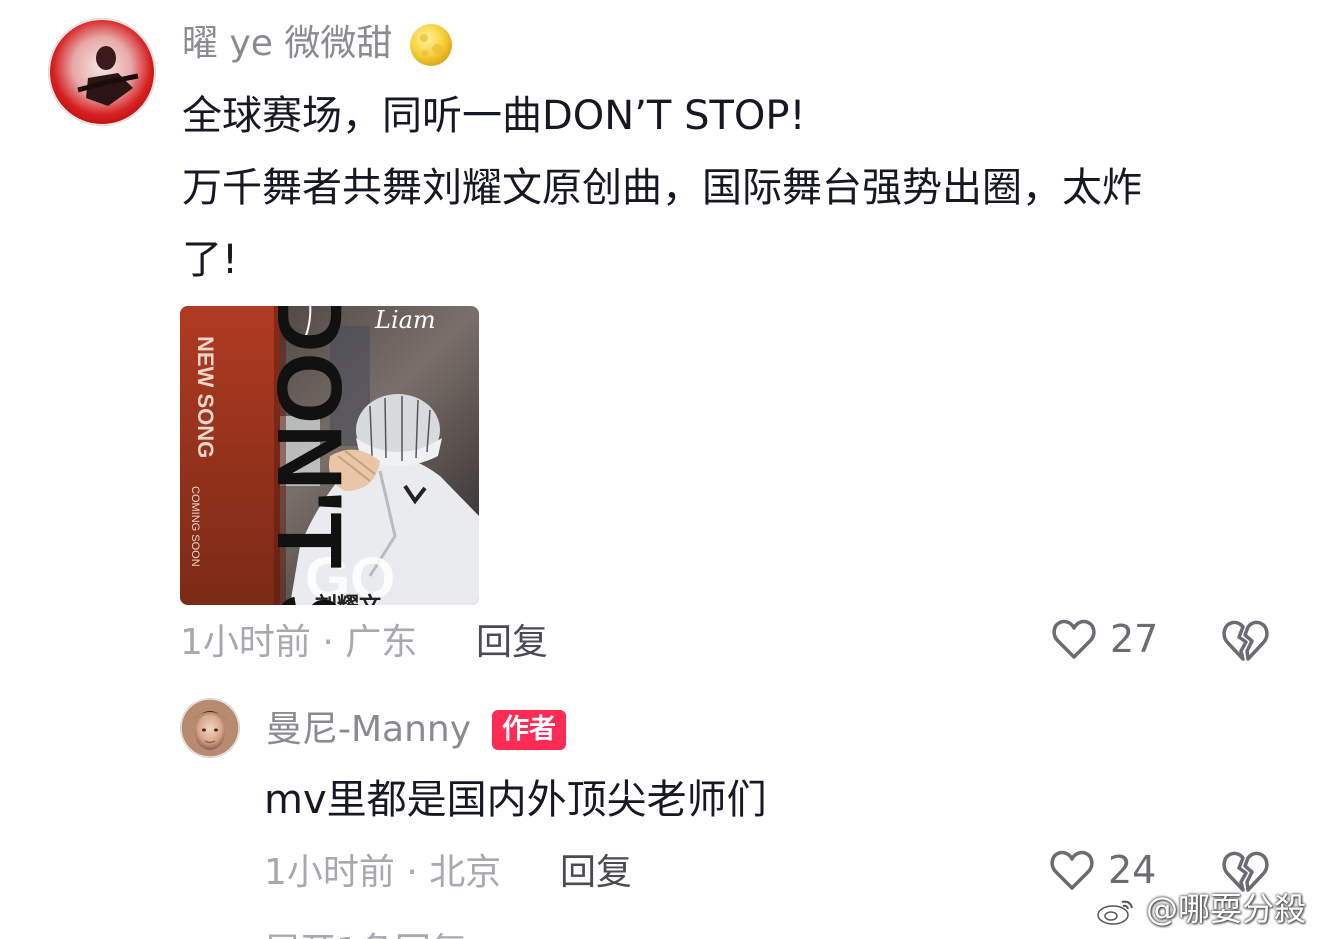 The image size is (1320, 939). What do you see at coordinates (205, 397) in the screenshot?
I see `poster-new-song: NEW SONG` at bounding box center [205, 397].